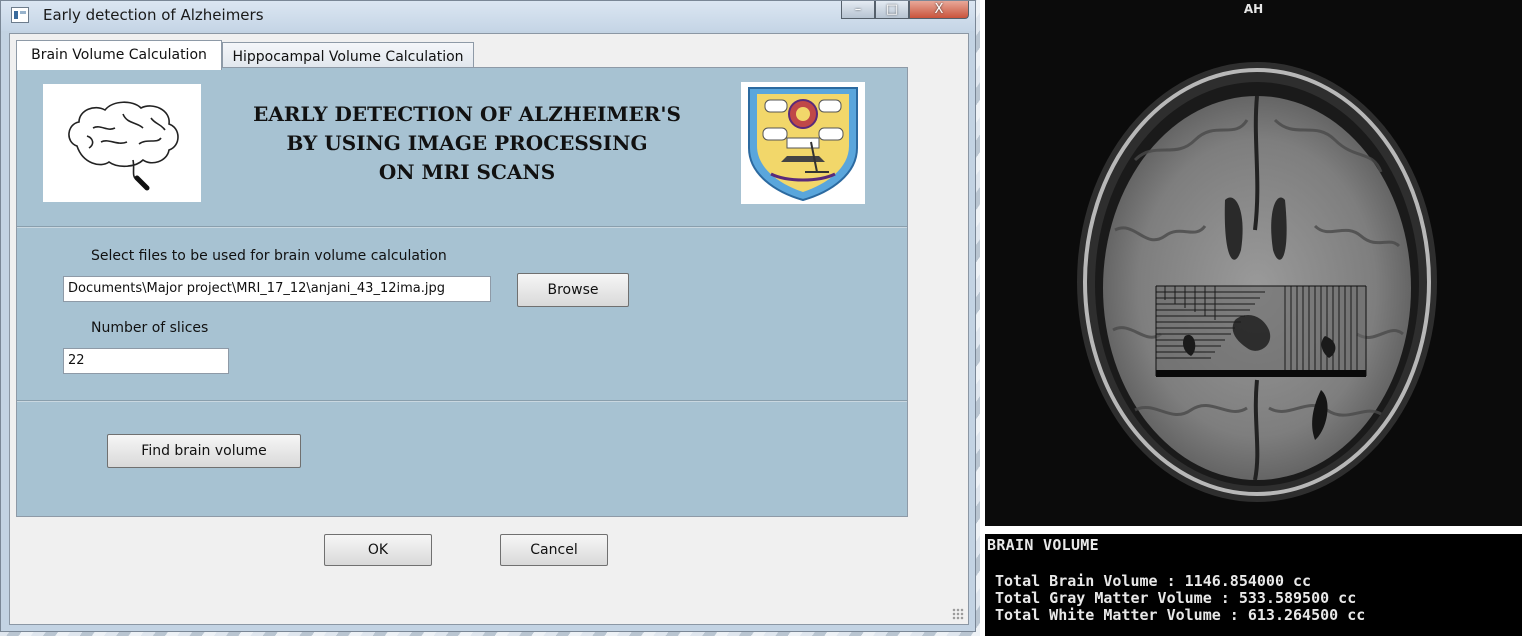  Describe the element at coordinates (573, 290) in the screenshot. I see `browse-button: Browse` at that location.